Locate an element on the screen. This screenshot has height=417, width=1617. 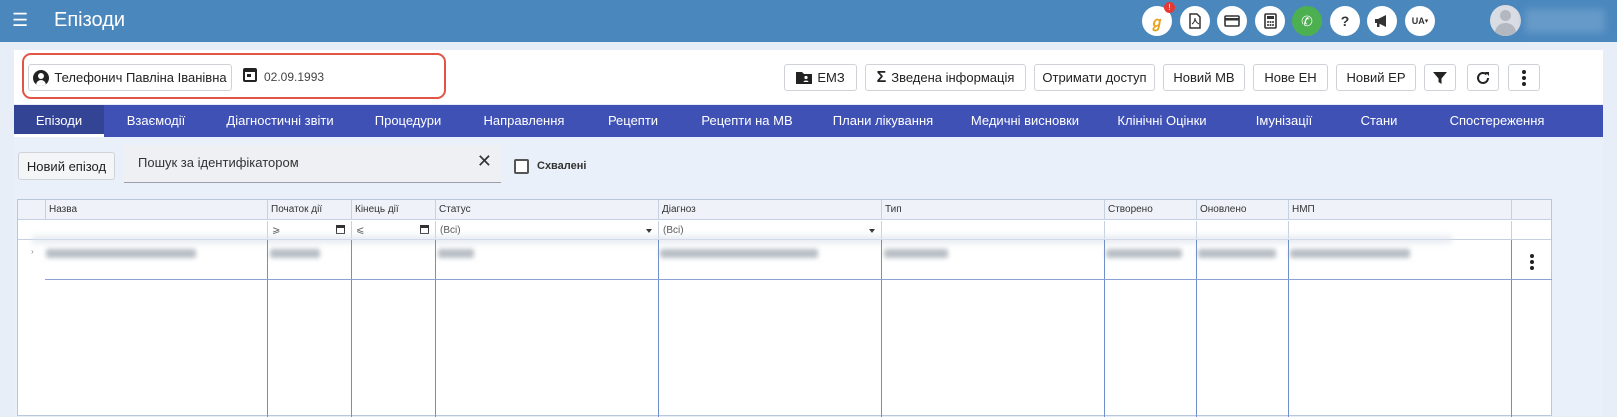
column-header-type: Тип is located at coordinates (992, 210).